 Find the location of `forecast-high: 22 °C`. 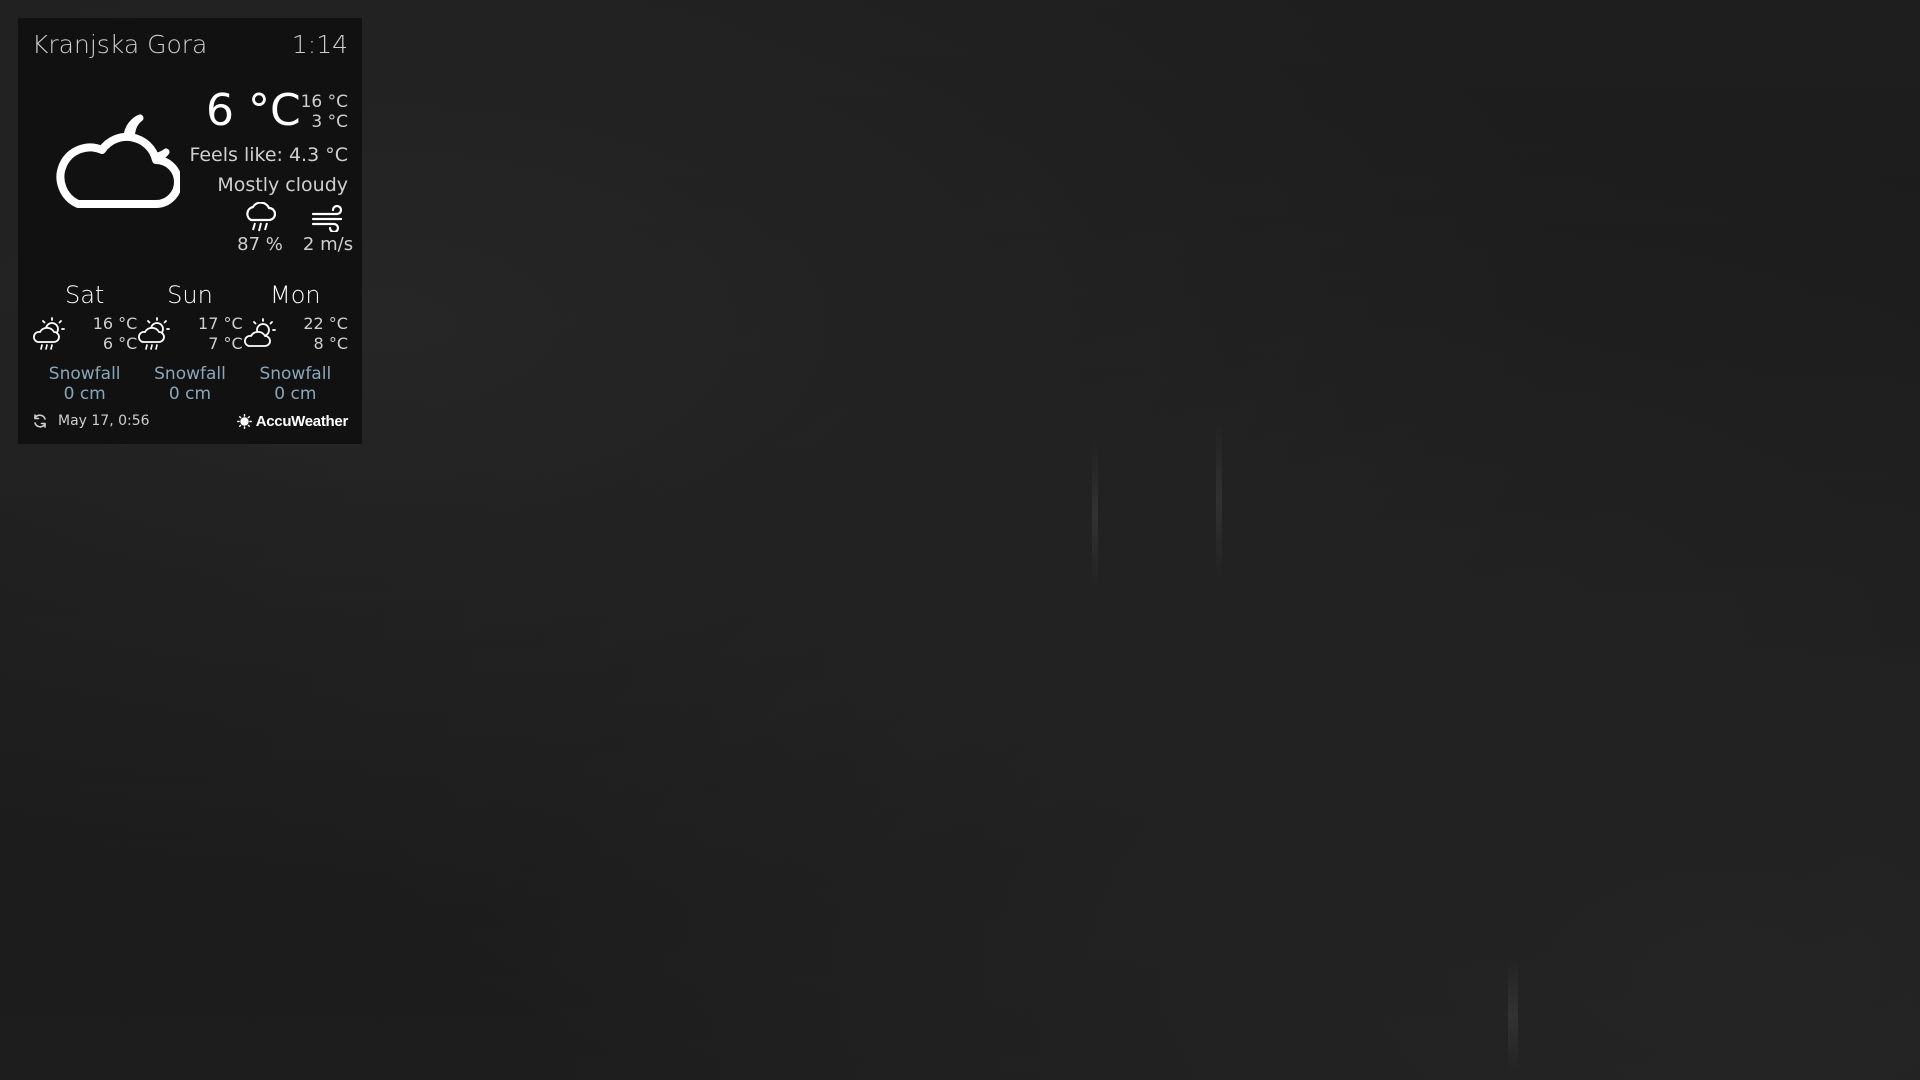

forecast-high: 22 °C is located at coordinates (325, 323).